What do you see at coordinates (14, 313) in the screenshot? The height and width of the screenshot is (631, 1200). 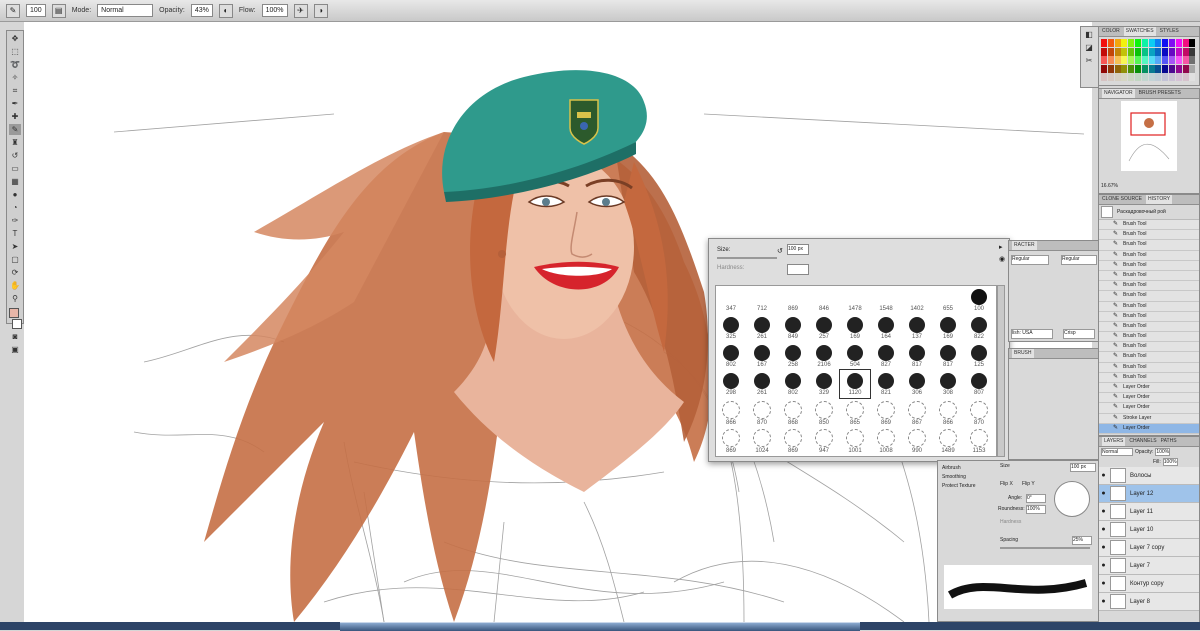 I see `foreground-color` at bounding box center [14, 313].